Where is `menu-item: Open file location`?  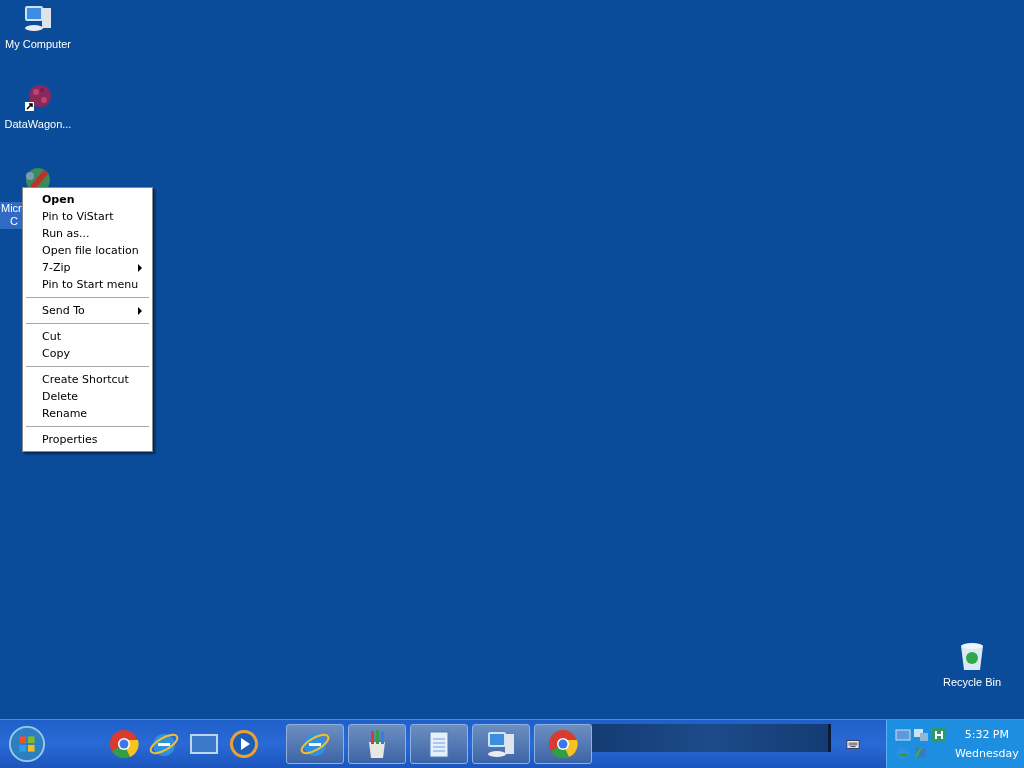
menu-item: Open file location is located at coordinates (87, 250).